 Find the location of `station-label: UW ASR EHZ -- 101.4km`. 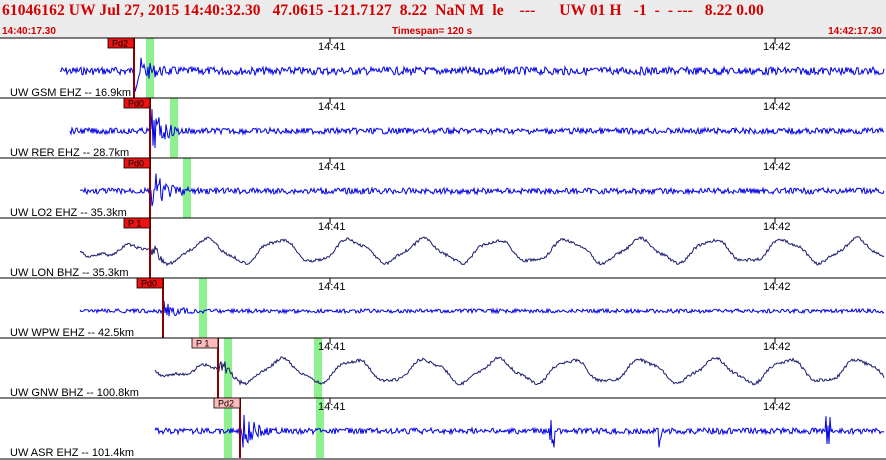

station-label: UW ASR EHZ -- 101.4km is located at coordinates (72, 453).